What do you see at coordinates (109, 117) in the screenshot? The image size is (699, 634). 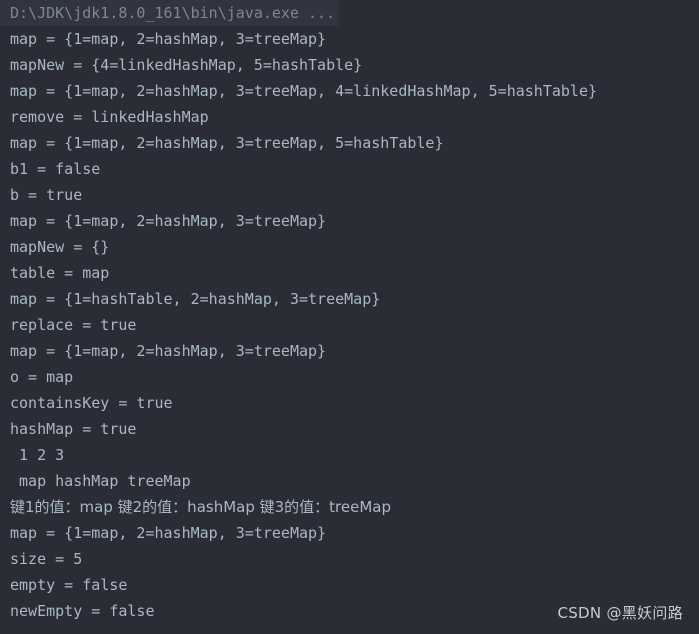 I see `console-line: remove = linkedHashMap` at bounding box center [109, 117].